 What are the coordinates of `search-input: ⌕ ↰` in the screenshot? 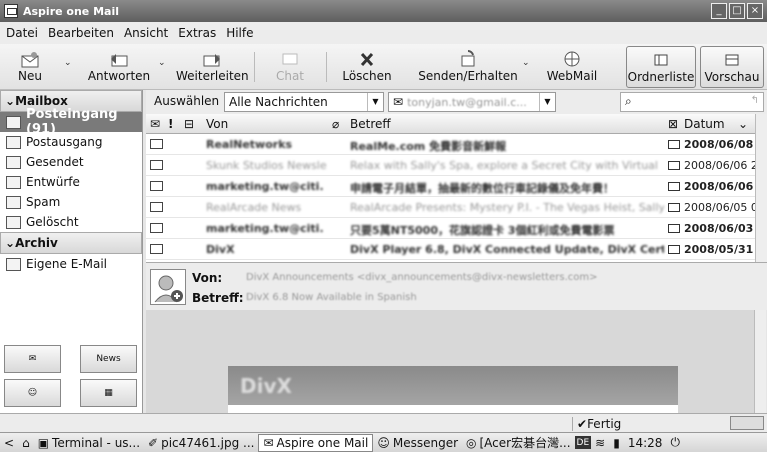 It's located at (692, 102).